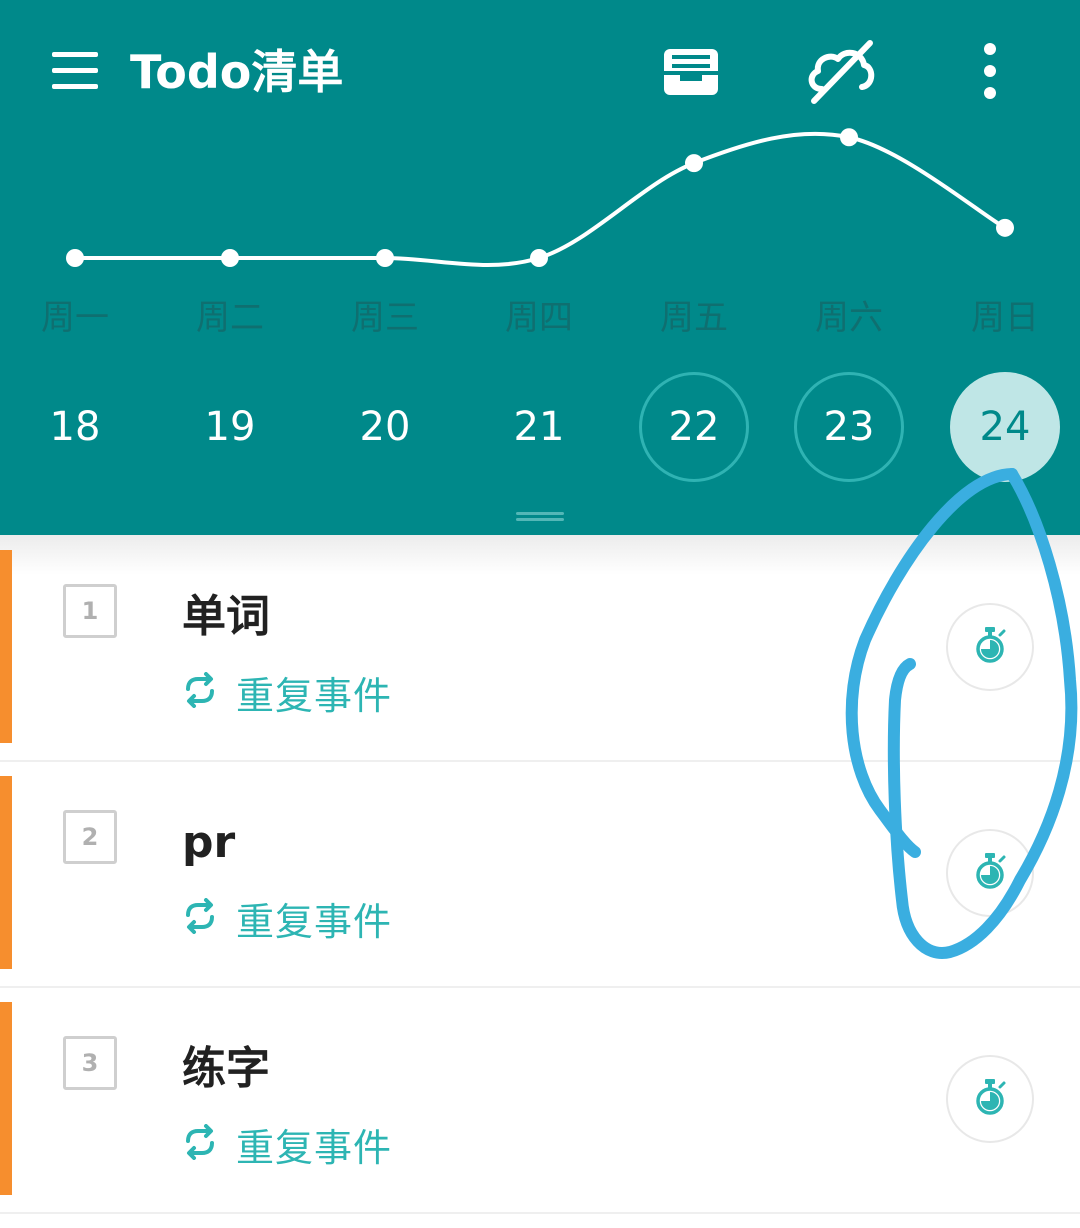 The height and width of the screenshot is (1228, 1080). I want to click on date-number: 24, so click(1005, 427).